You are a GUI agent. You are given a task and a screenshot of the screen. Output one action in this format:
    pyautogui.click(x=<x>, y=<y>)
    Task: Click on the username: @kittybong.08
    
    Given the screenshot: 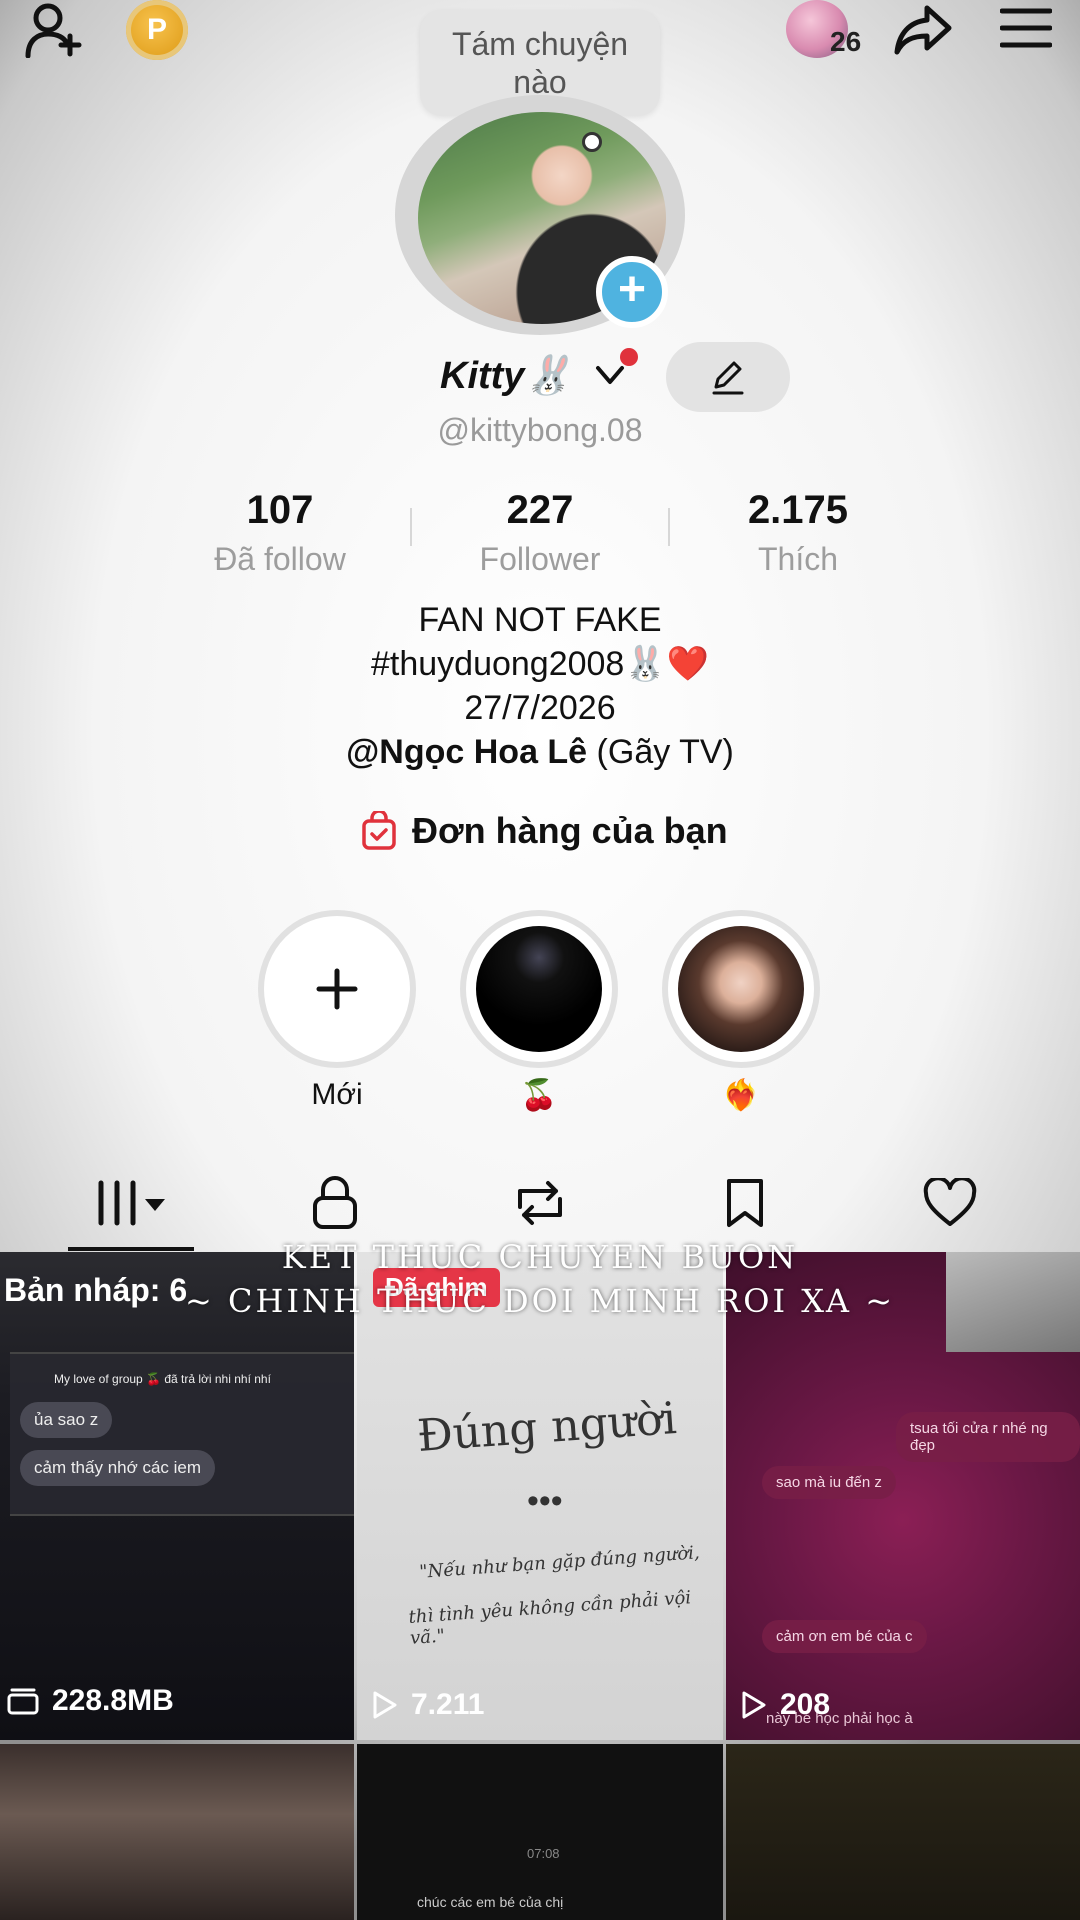 What is the action you would take?
    pyautogui.click(x=540, y=430)
    